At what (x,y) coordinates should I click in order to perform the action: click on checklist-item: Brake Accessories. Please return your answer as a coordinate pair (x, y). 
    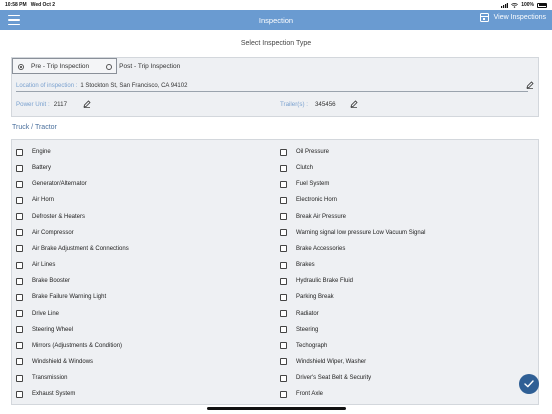
    Looking at the image, I should click on (312, 249).